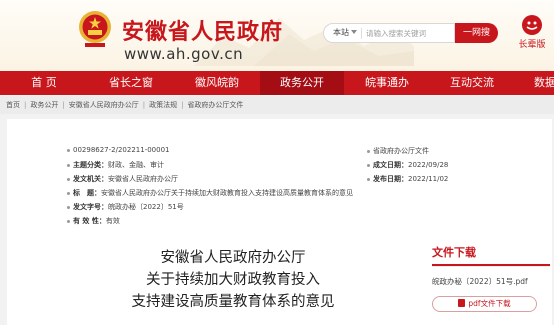 The width and height of the screenshot is (554, 325). What do you see at coordinates (89, 221) in the screenshot?
I see `meta-label: 有 效 性：` at bounding box center [89, 221].